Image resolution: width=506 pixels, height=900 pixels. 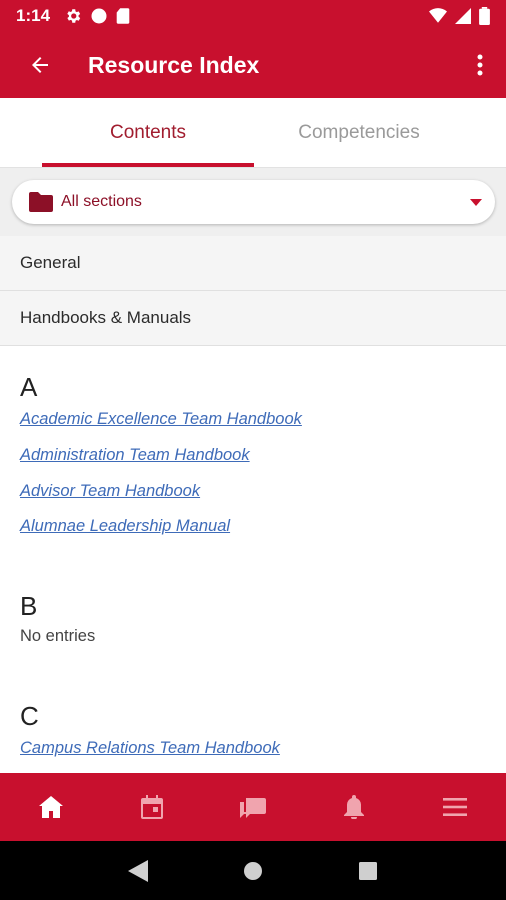 What do you see at coordinates (148, 133) in the screenshot?
I see `tab-contents: Contents` at bounding box center [148, 133].